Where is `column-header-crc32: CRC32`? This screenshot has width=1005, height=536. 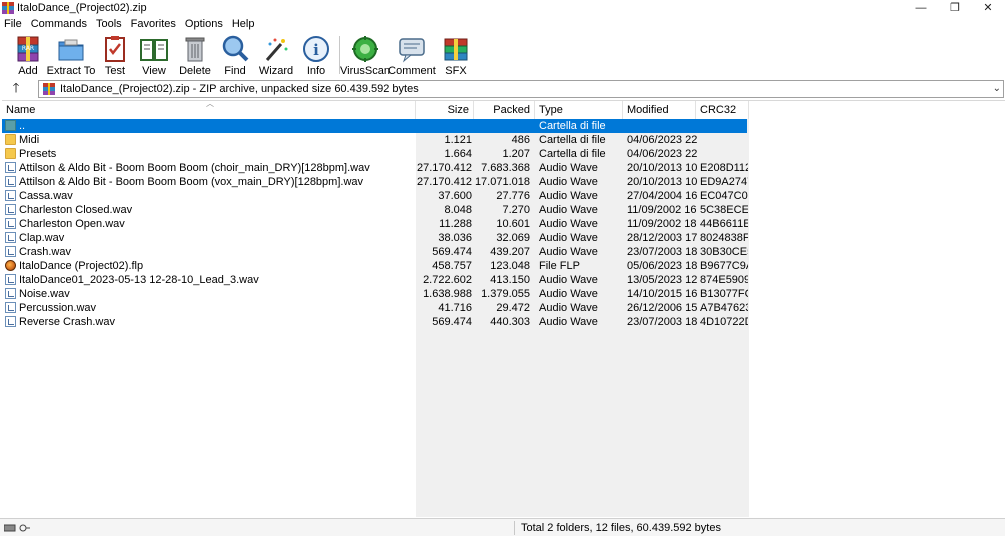 column-header-crc32: CRC32 is located at coordinates (722, 110).